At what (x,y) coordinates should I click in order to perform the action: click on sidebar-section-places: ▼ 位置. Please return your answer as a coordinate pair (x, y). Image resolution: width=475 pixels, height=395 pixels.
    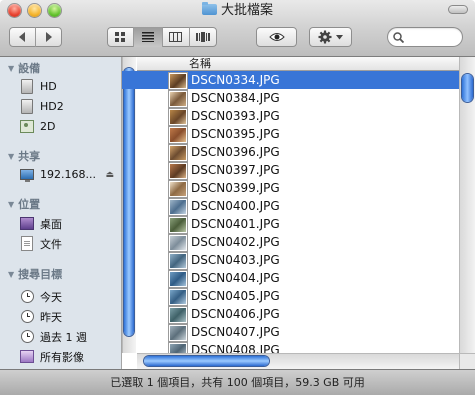
    Looking at the image, I should click on (24, 204).